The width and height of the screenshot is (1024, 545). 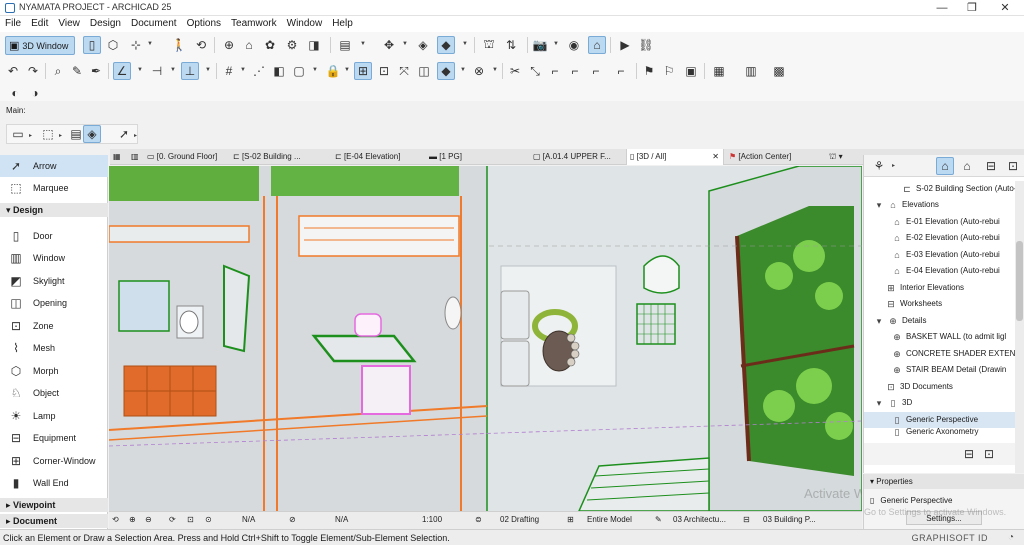 What do you see at coordinates (58, 71) in the screenshot?
I see `find-select-icon: ⌕` at bounding box center [58, 71].